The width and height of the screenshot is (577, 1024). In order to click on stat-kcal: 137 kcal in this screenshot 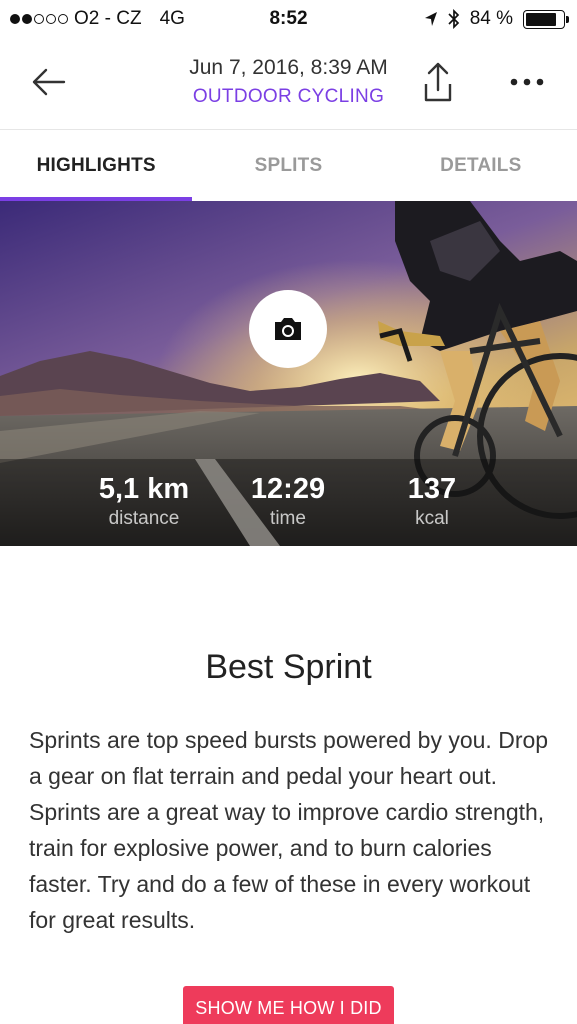, I will do `click(432, 501)`.